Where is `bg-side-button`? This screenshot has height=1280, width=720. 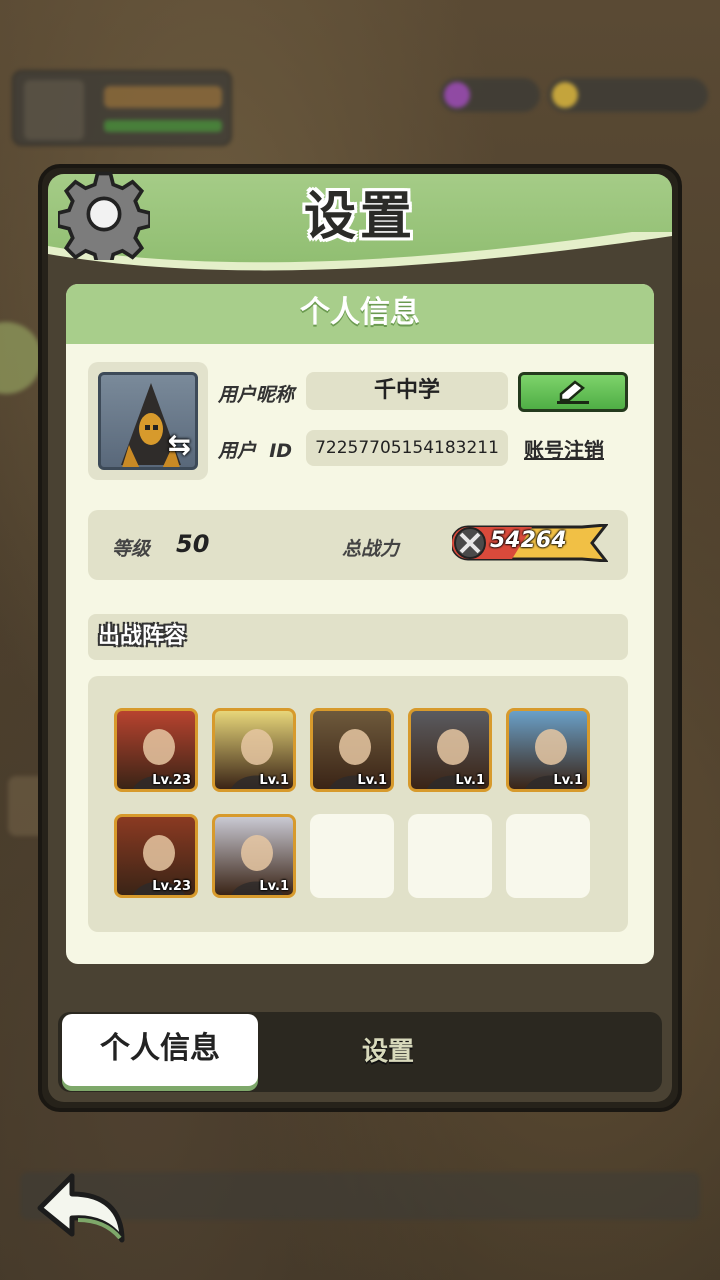 bg-side-button is located at coordinates (21, 358).